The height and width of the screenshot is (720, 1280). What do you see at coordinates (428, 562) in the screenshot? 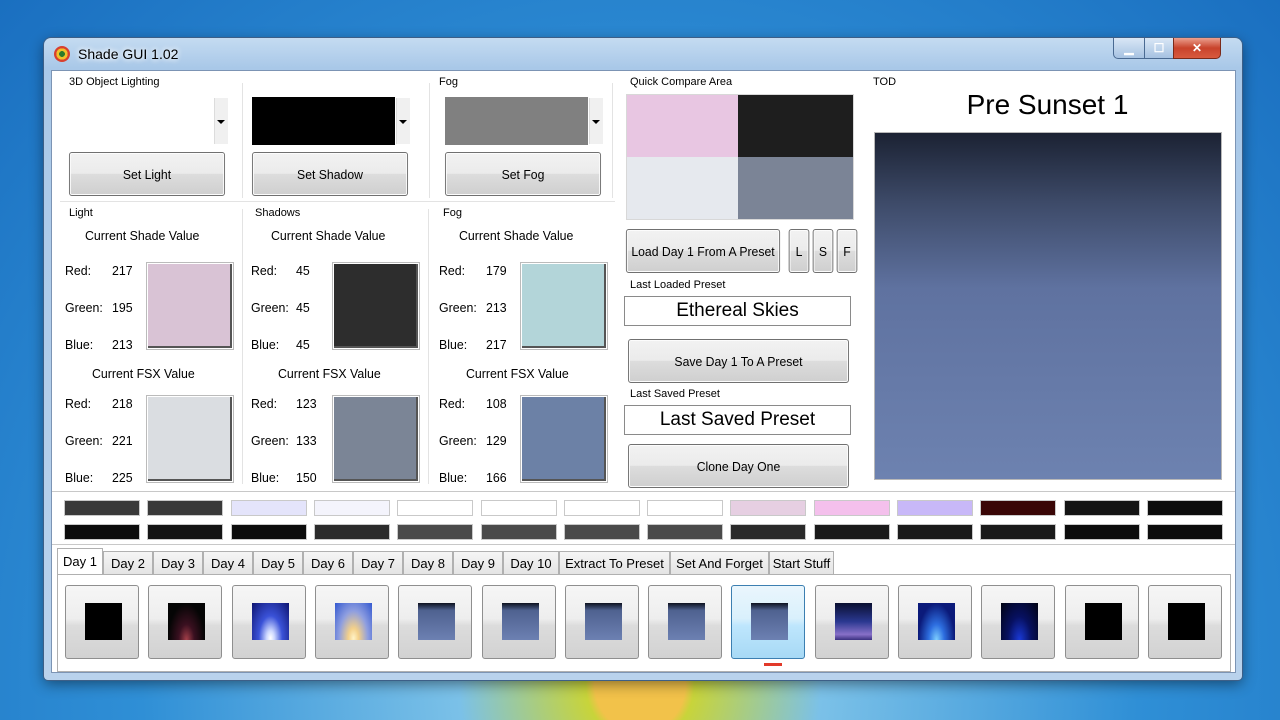
I see `tab-day-8: Day 8` at bounding box center [428, 562].